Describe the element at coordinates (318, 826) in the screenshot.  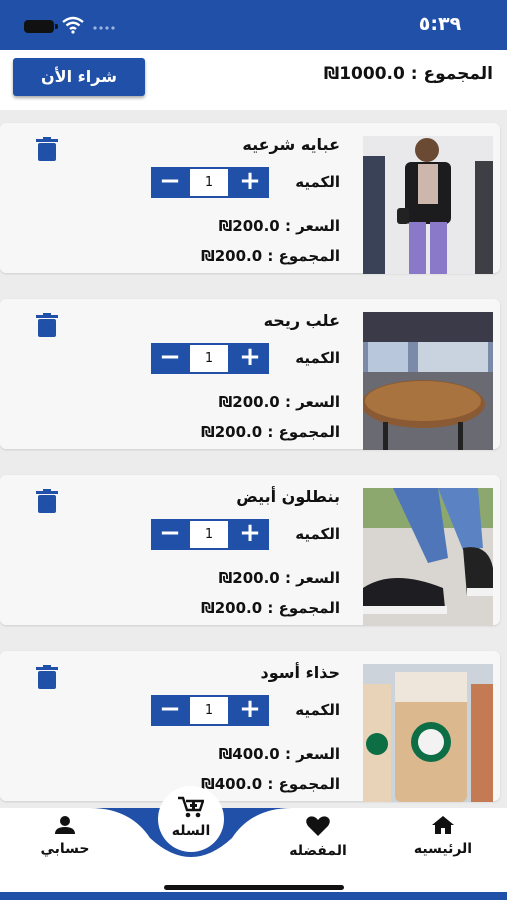
I see `heart-icon` at that location.